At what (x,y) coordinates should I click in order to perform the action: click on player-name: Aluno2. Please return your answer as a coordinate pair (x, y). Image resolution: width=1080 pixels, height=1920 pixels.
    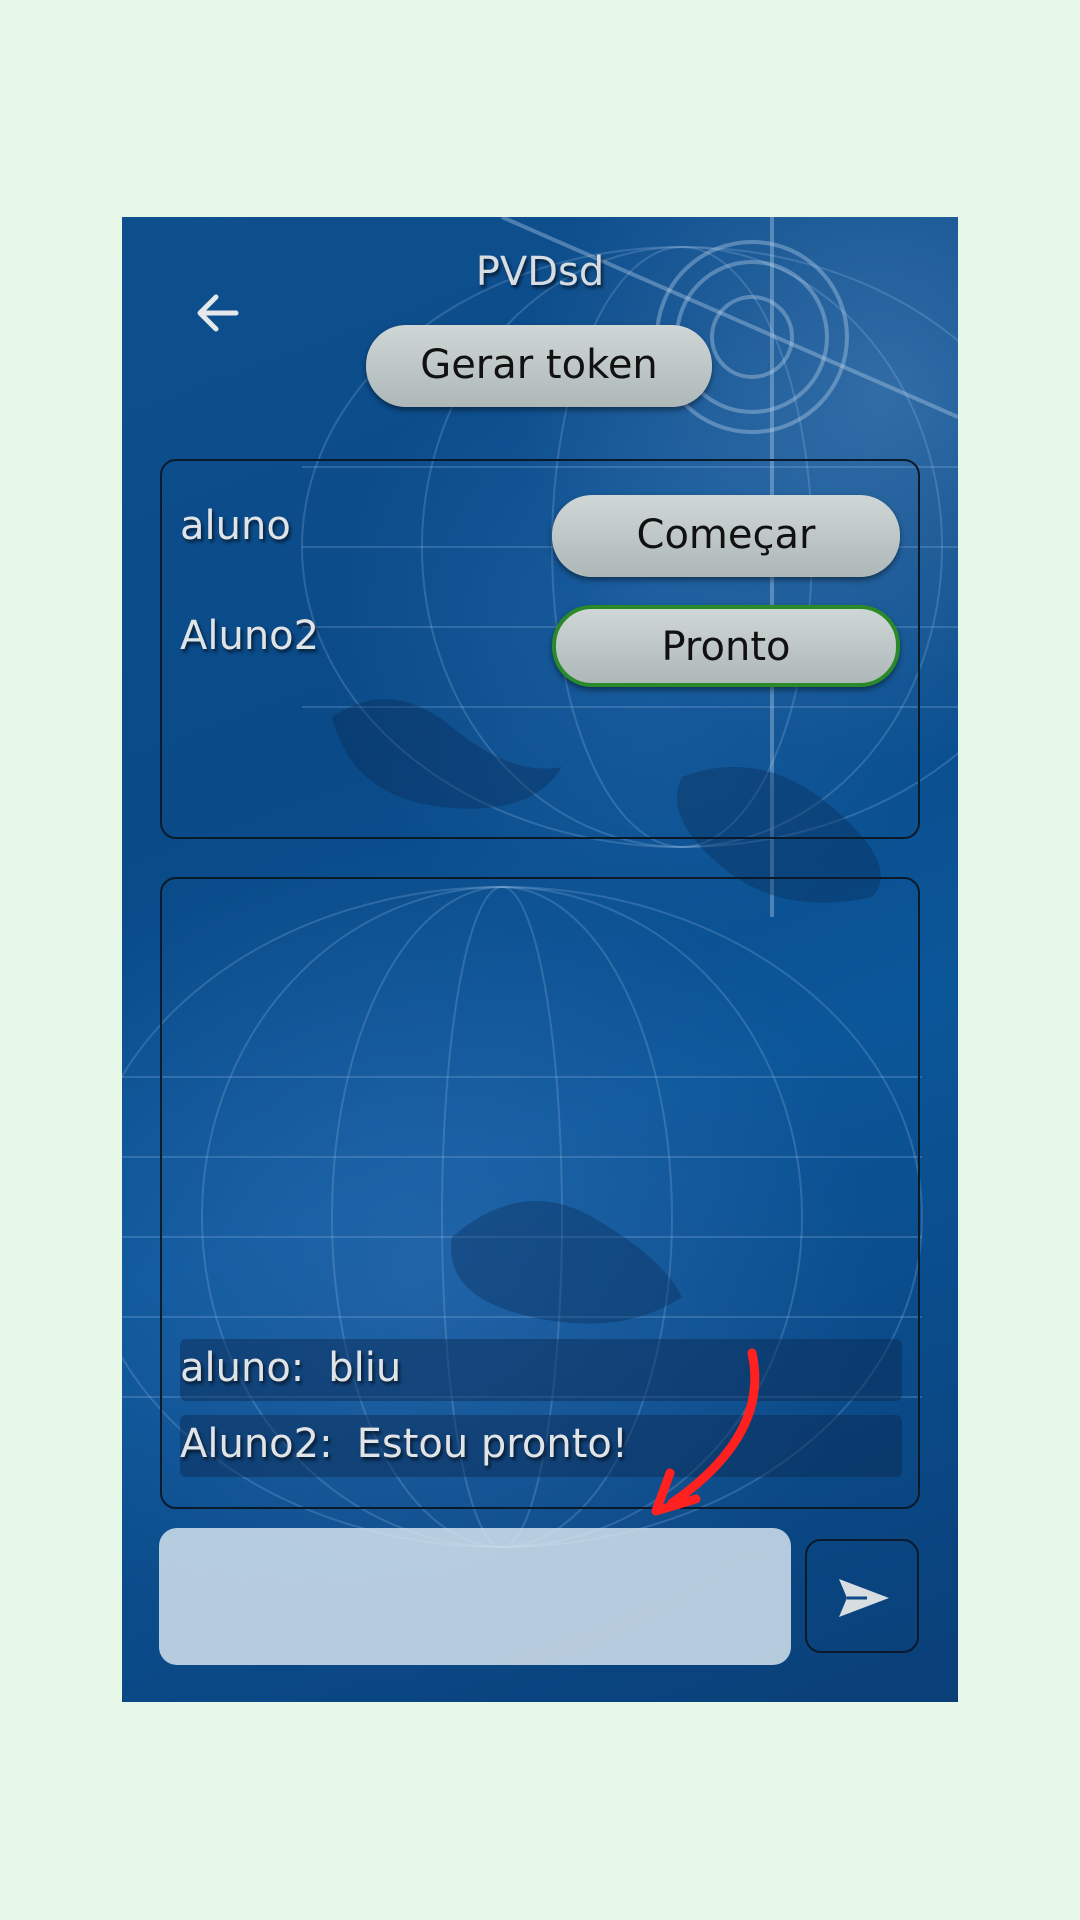
    Looking at the image, I should click on (250, 636).